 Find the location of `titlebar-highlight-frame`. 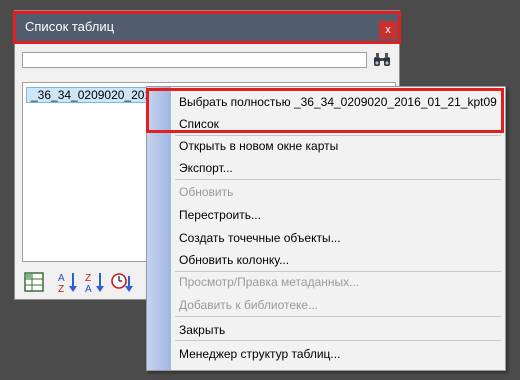

titlebar-highlight-frame is located at coordinates (207, 27).